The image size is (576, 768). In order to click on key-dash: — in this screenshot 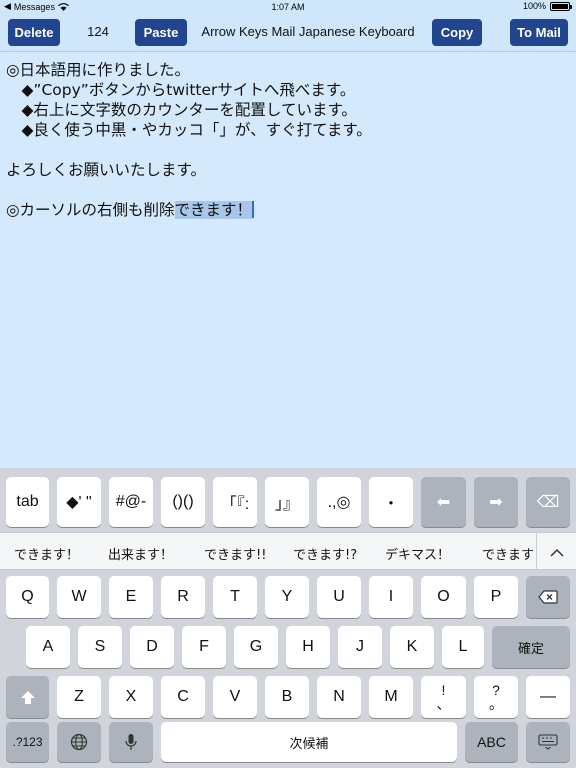, I will do `click(548, 697)`.